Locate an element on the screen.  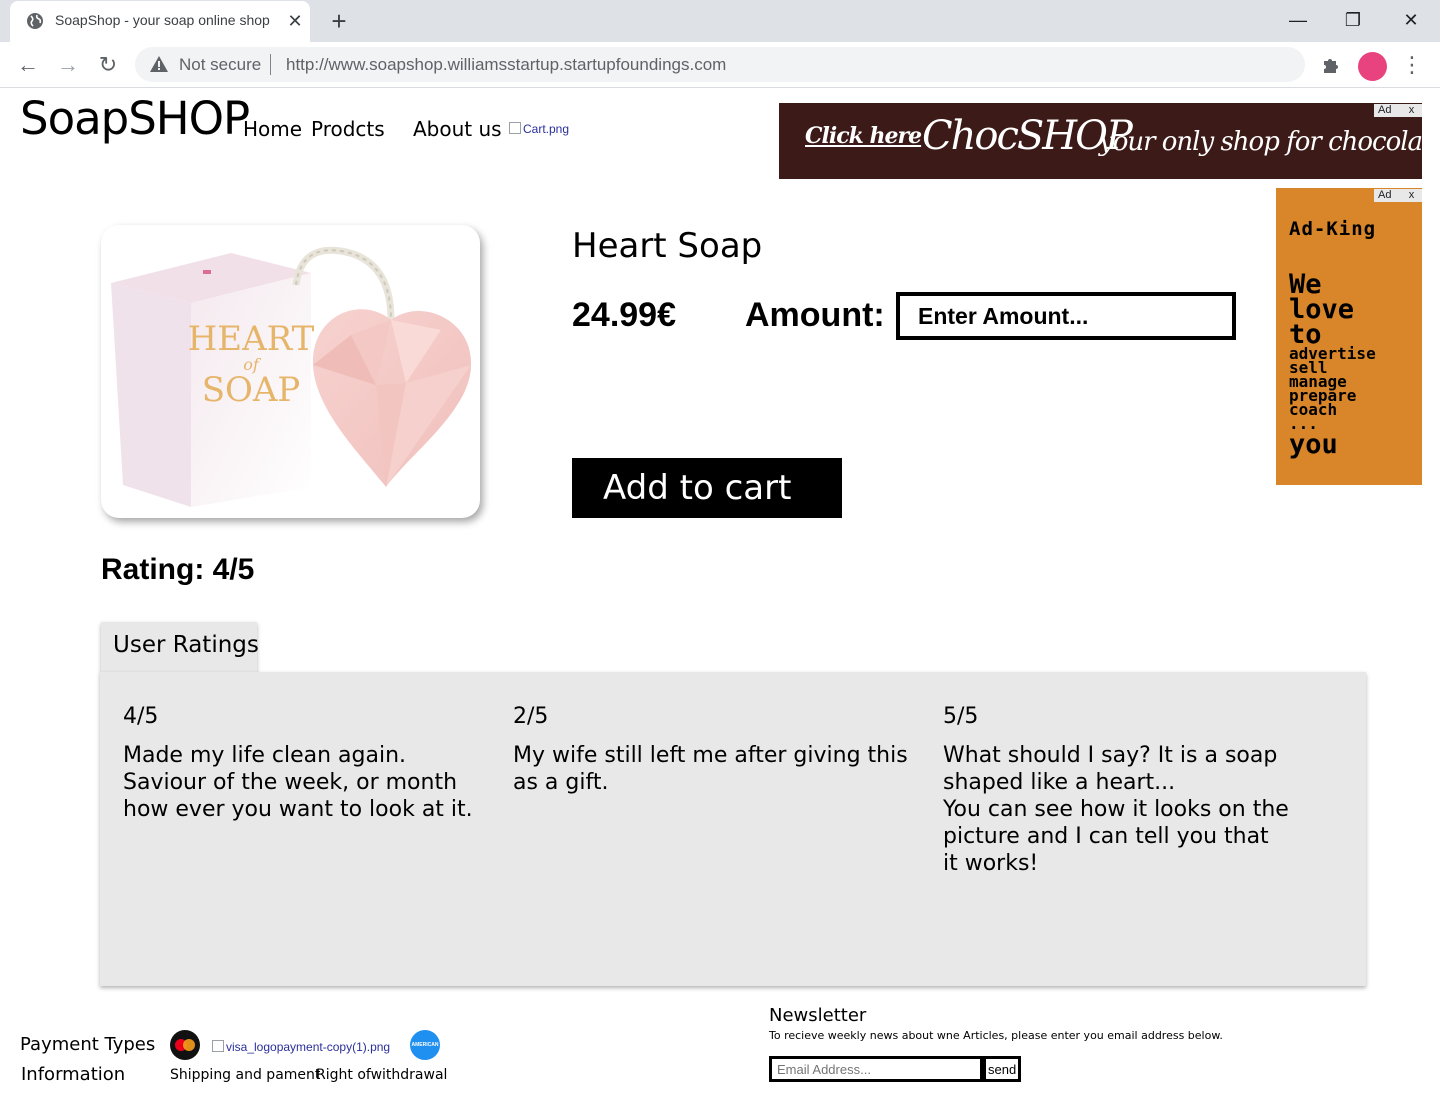
newsletter-title: Newsletter is located at coordinates (818, 1015).